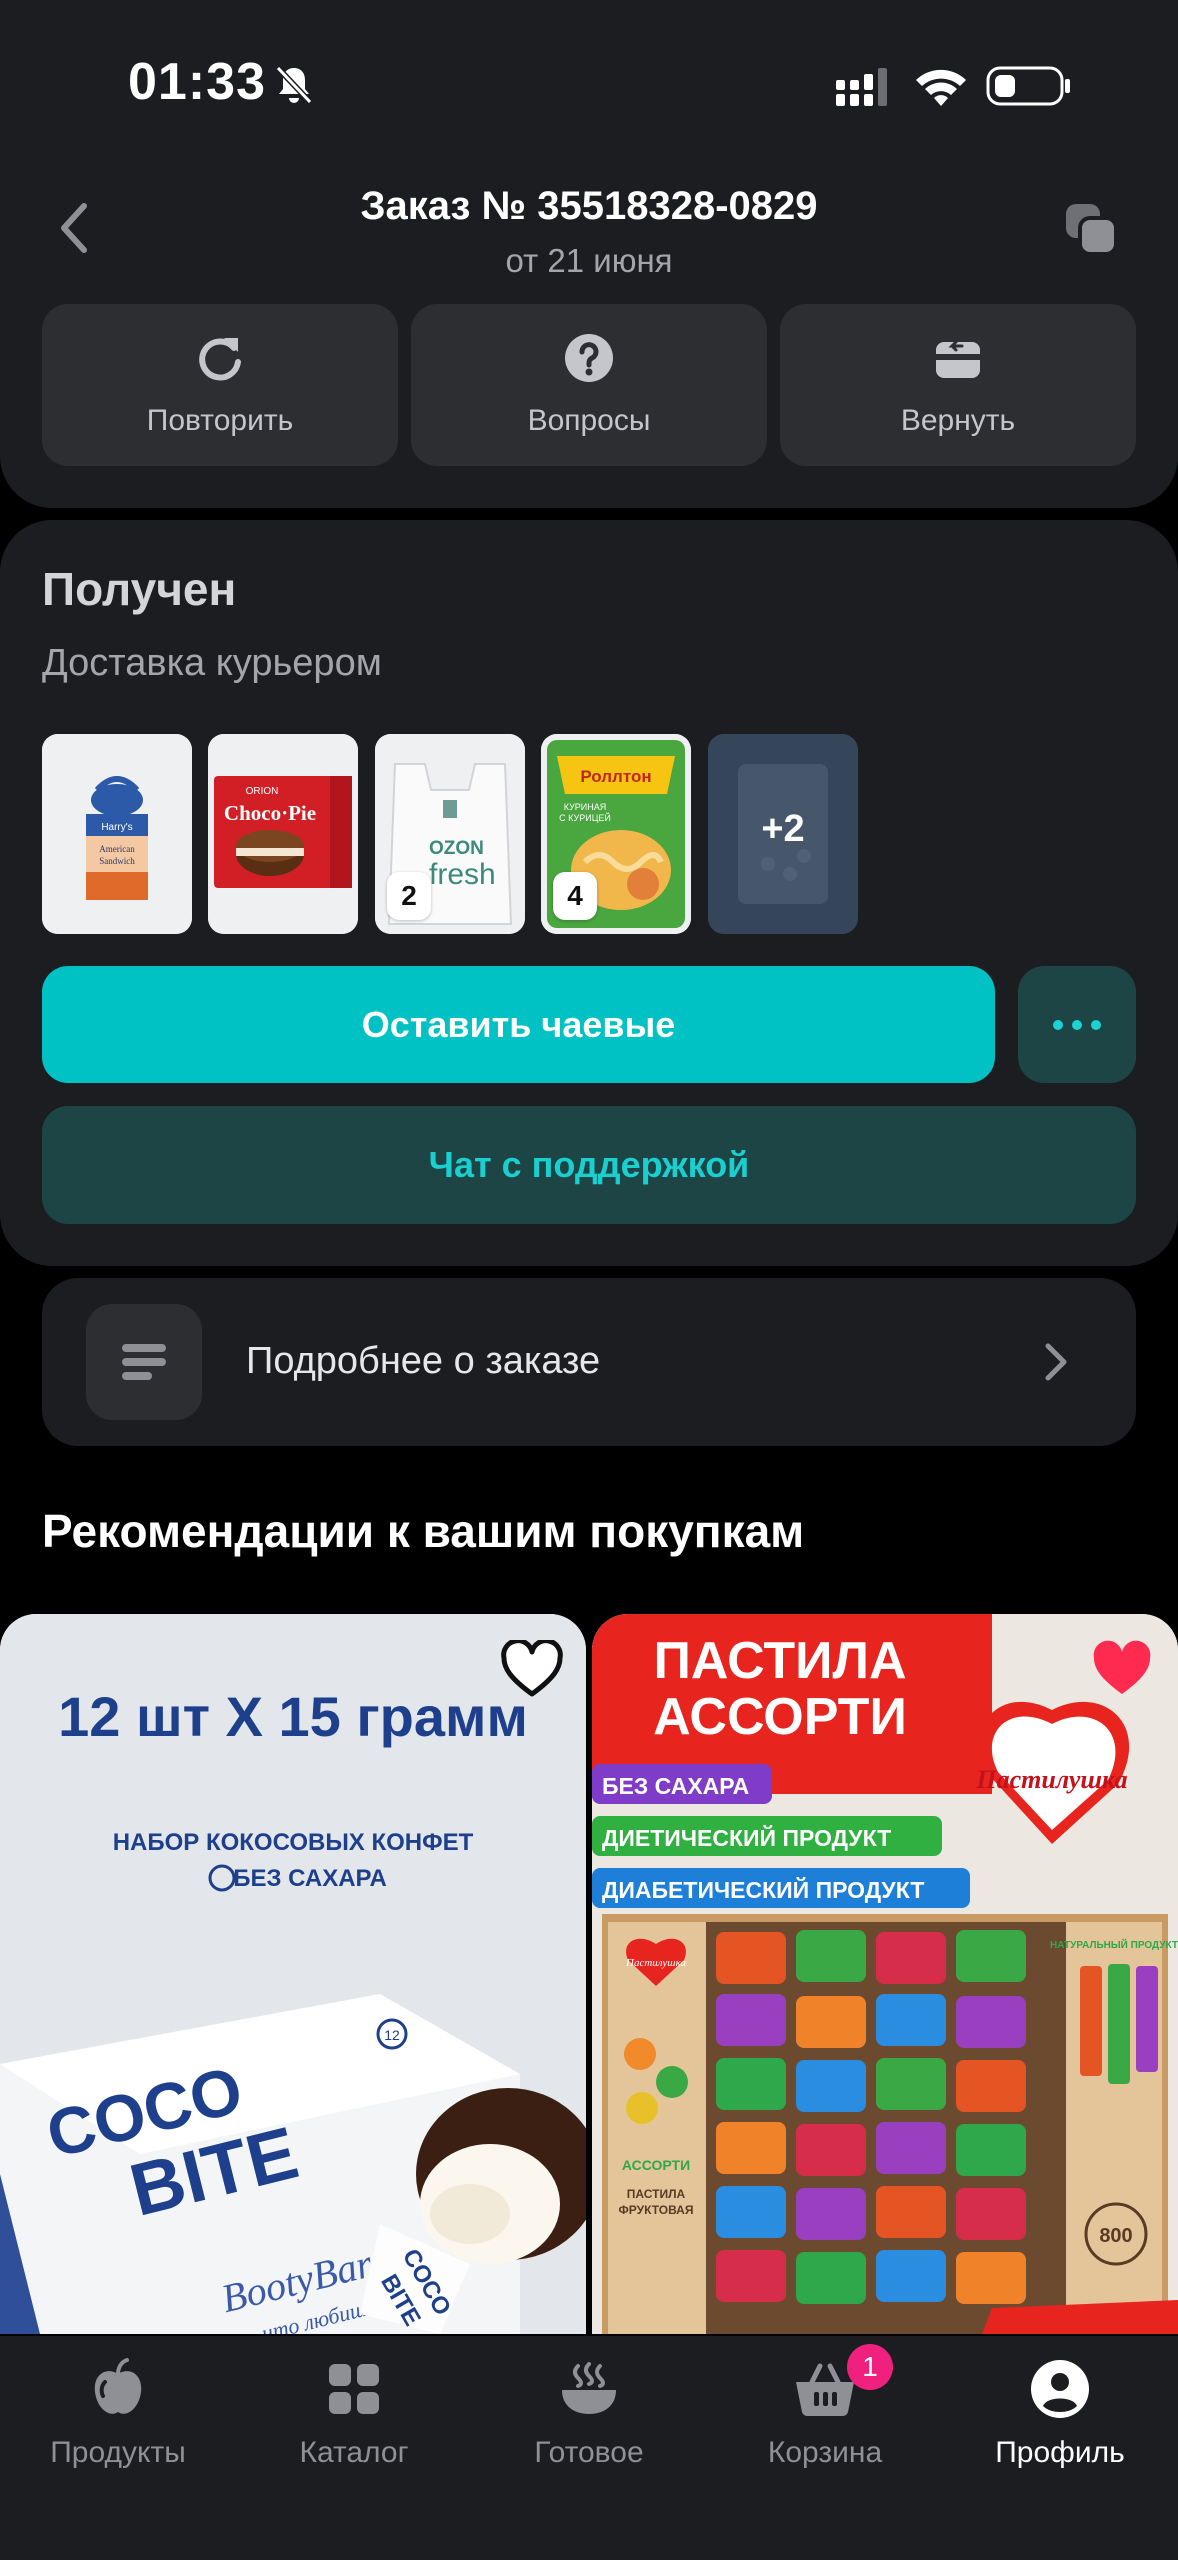 The height and width of the screenshot is (2560, 1178). I want to click on bread-line-3: Sandwich, so click(117, 861).